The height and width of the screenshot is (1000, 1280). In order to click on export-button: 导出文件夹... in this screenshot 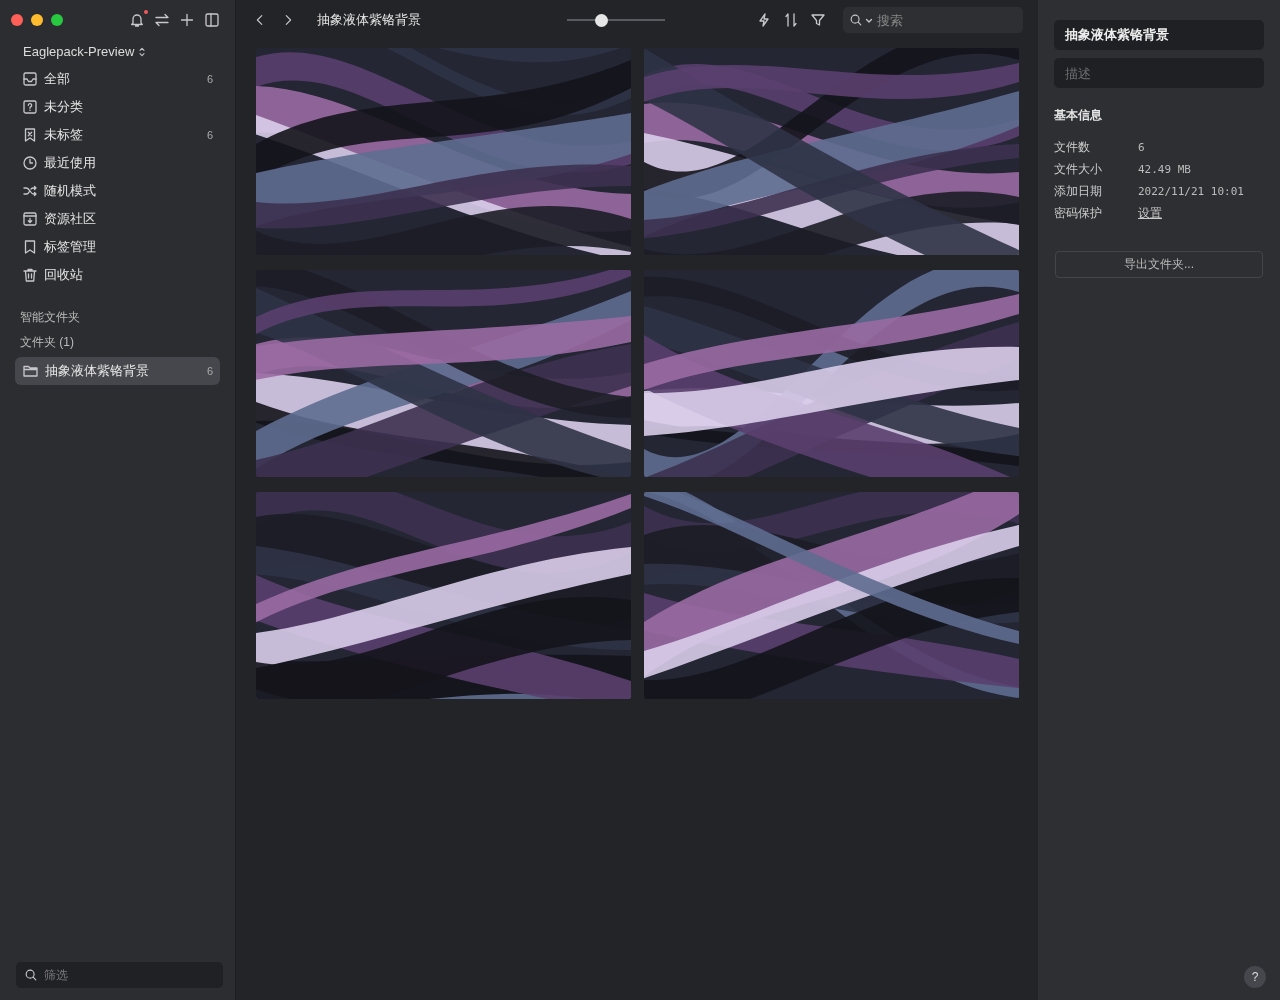, I will do `click(1159, 264)`.